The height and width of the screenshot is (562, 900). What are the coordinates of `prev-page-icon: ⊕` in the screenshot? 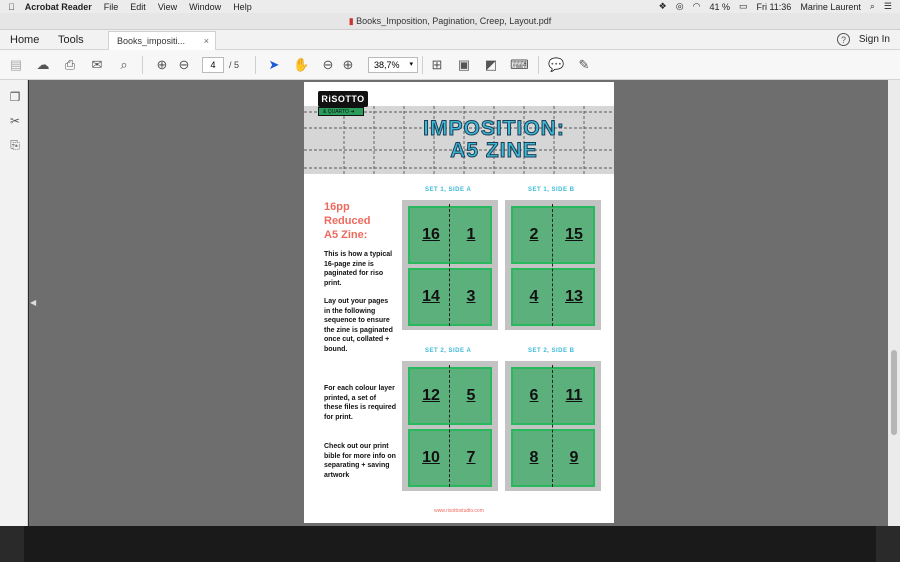 It's located at (162, 65).